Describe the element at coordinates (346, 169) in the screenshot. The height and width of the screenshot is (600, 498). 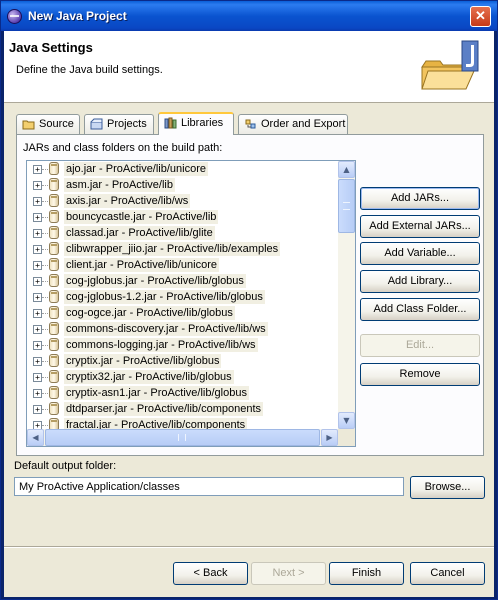
I see `scroll-up-button: ▲` at that location.